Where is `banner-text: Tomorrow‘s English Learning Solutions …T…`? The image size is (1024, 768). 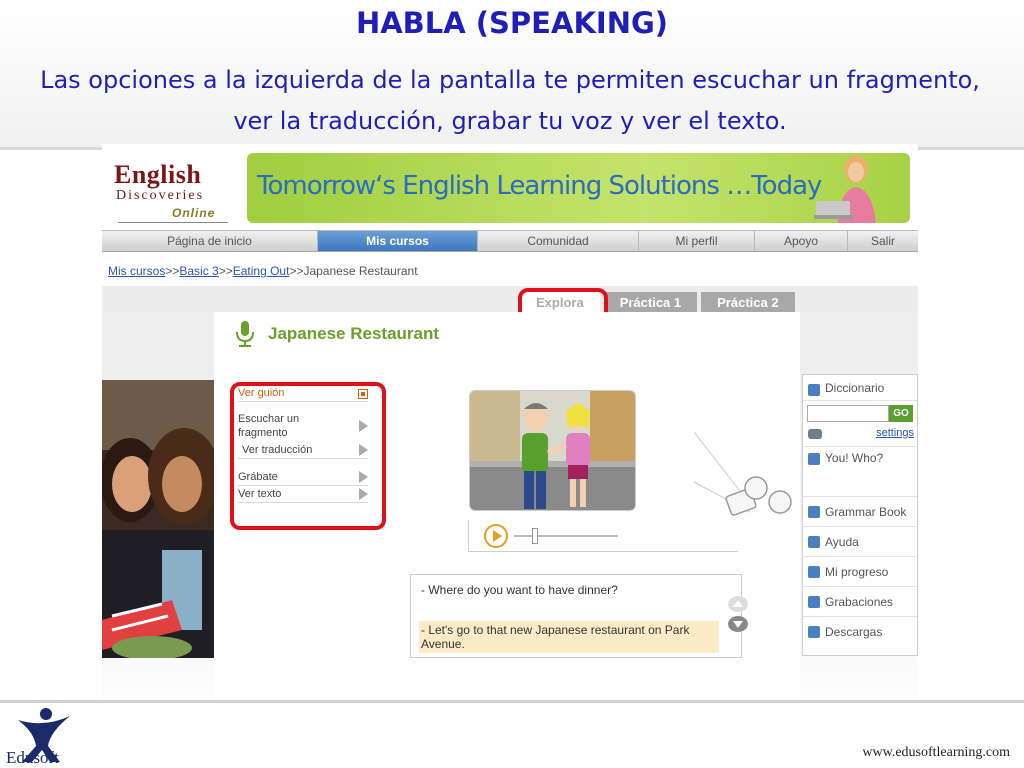
banner-text: Tomorrow‘s English Learning Solutions …T… is located at coordinates (539, 186).